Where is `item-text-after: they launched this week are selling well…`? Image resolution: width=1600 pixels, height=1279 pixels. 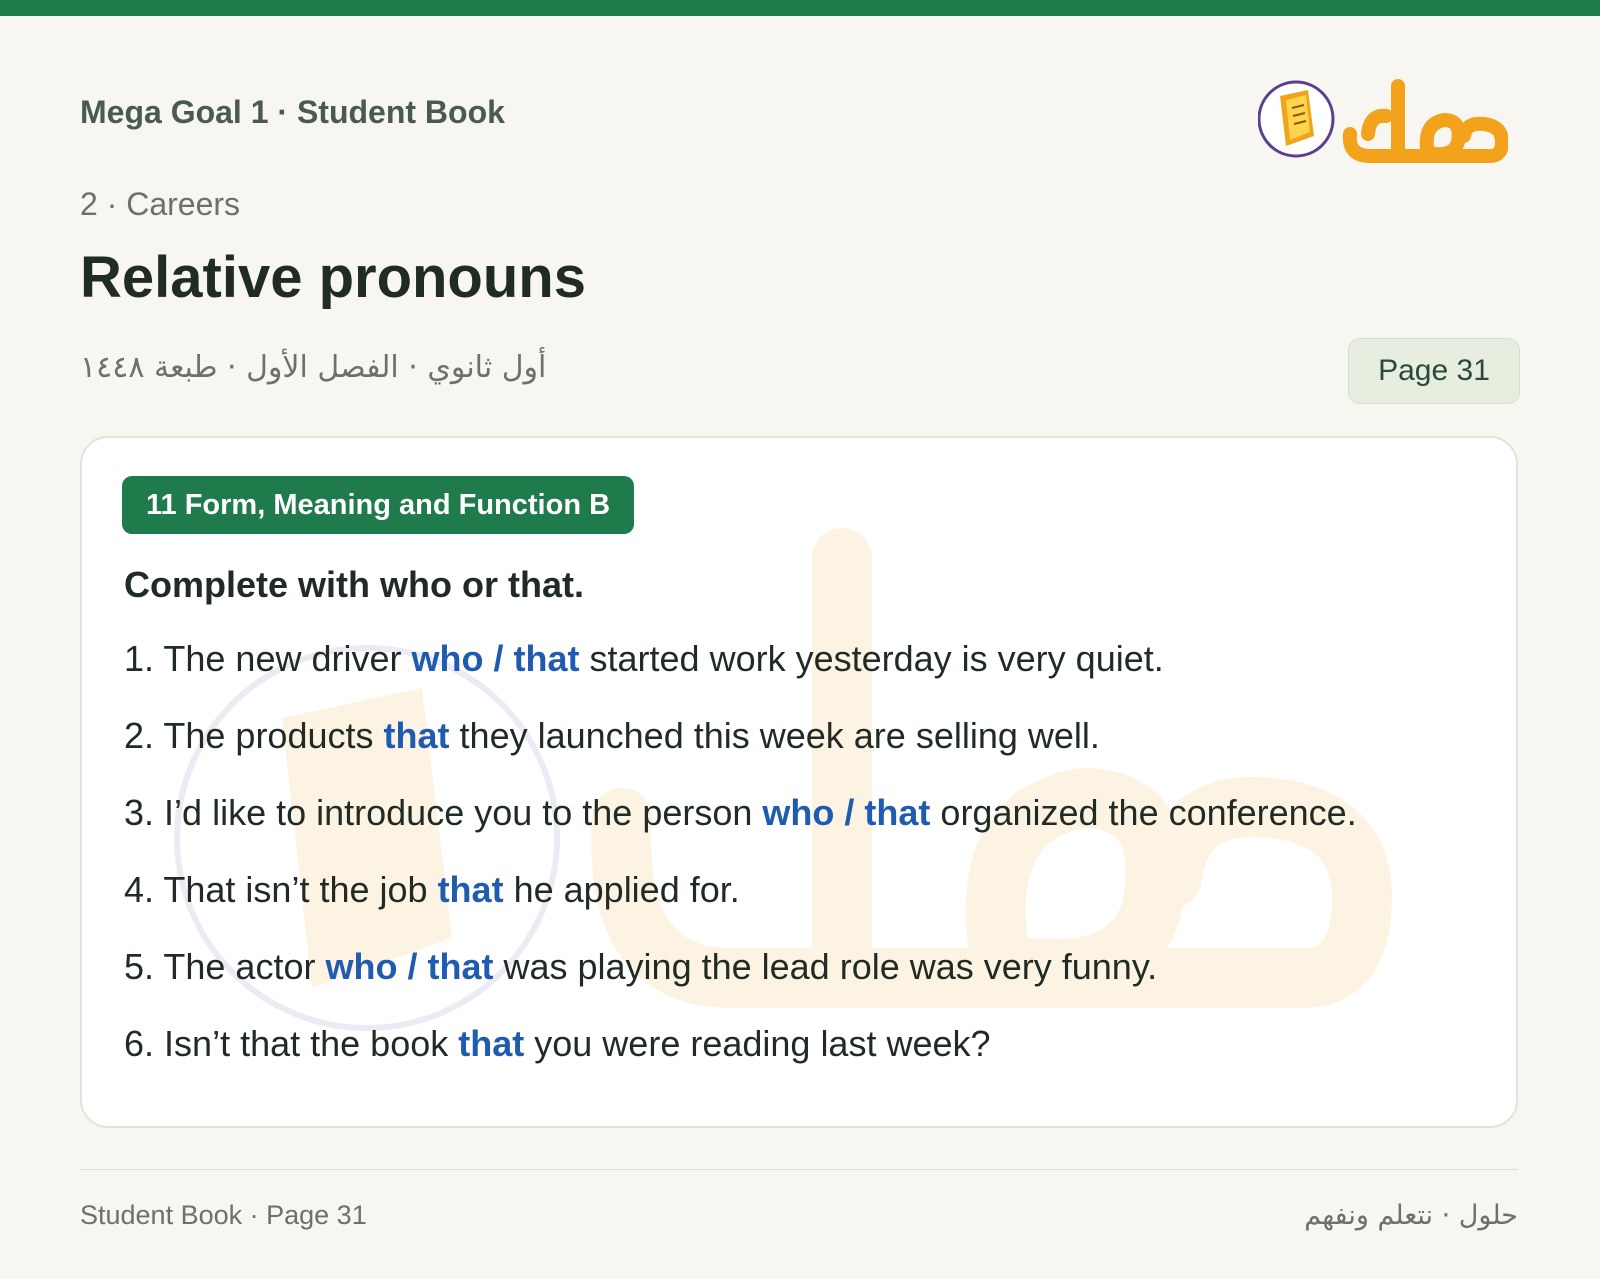
item-text-after: they launched this week are selling well… is located at coordinates (779, 735).